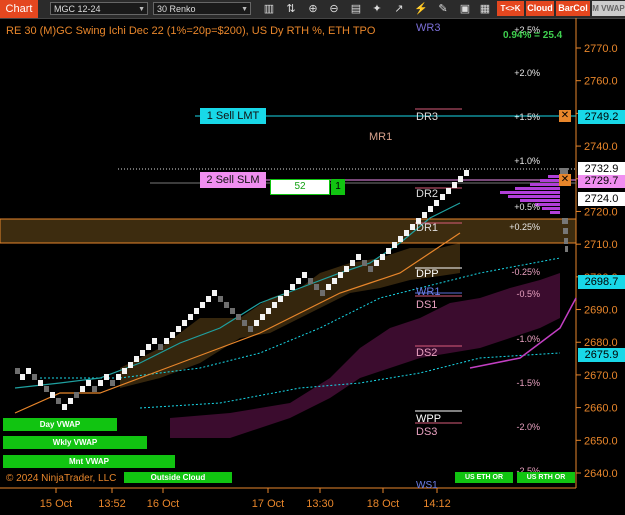 Image resolution: width=625 pixels, height=515 pixels. What do you see at coordinates (163, 504) in the screenshot?
I see `time-tick-label: 16 Oct` at bounding box center [163, 504].